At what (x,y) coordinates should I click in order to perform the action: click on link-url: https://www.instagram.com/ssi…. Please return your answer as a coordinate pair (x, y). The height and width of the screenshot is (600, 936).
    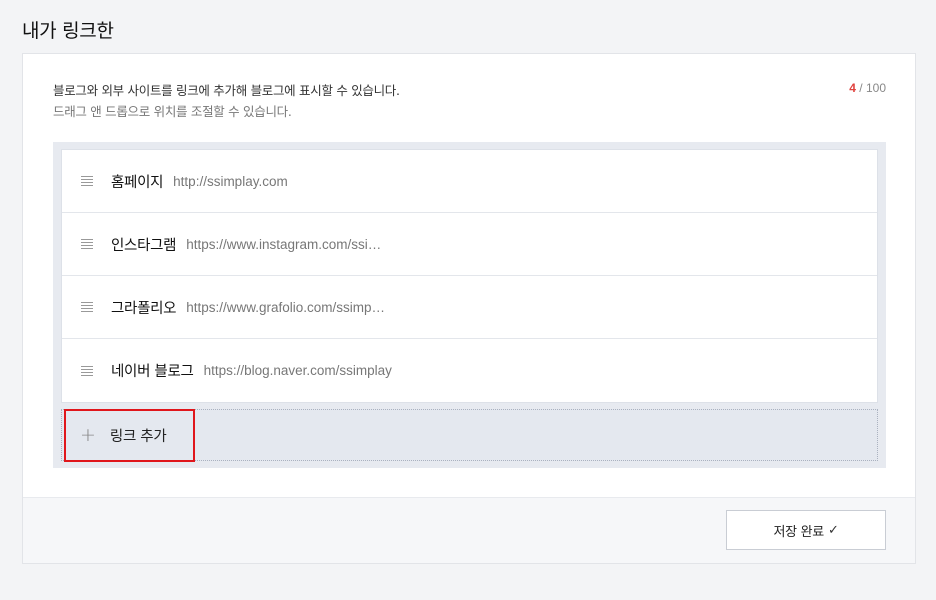
    Looking at the image, I should click on (283, 244).